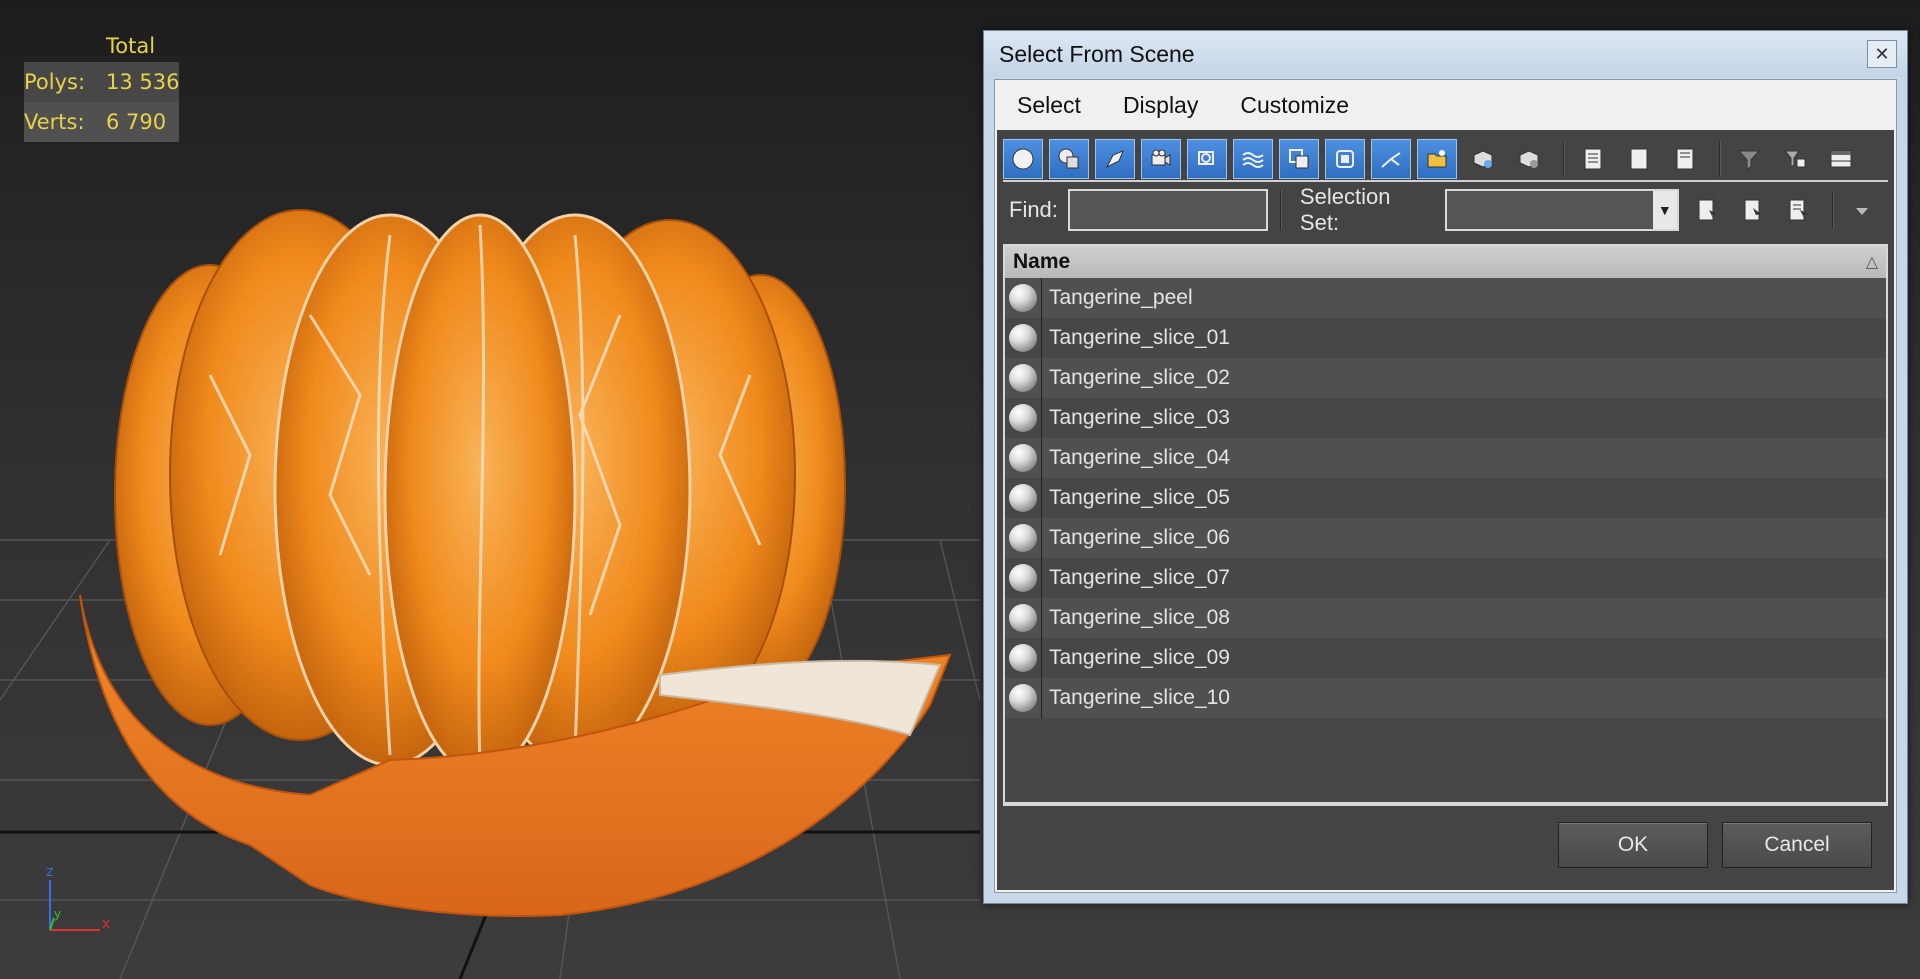  Describe the element at coordinates (54, 122) in the screenshot. I see `verts-label: Verts:` at that location.